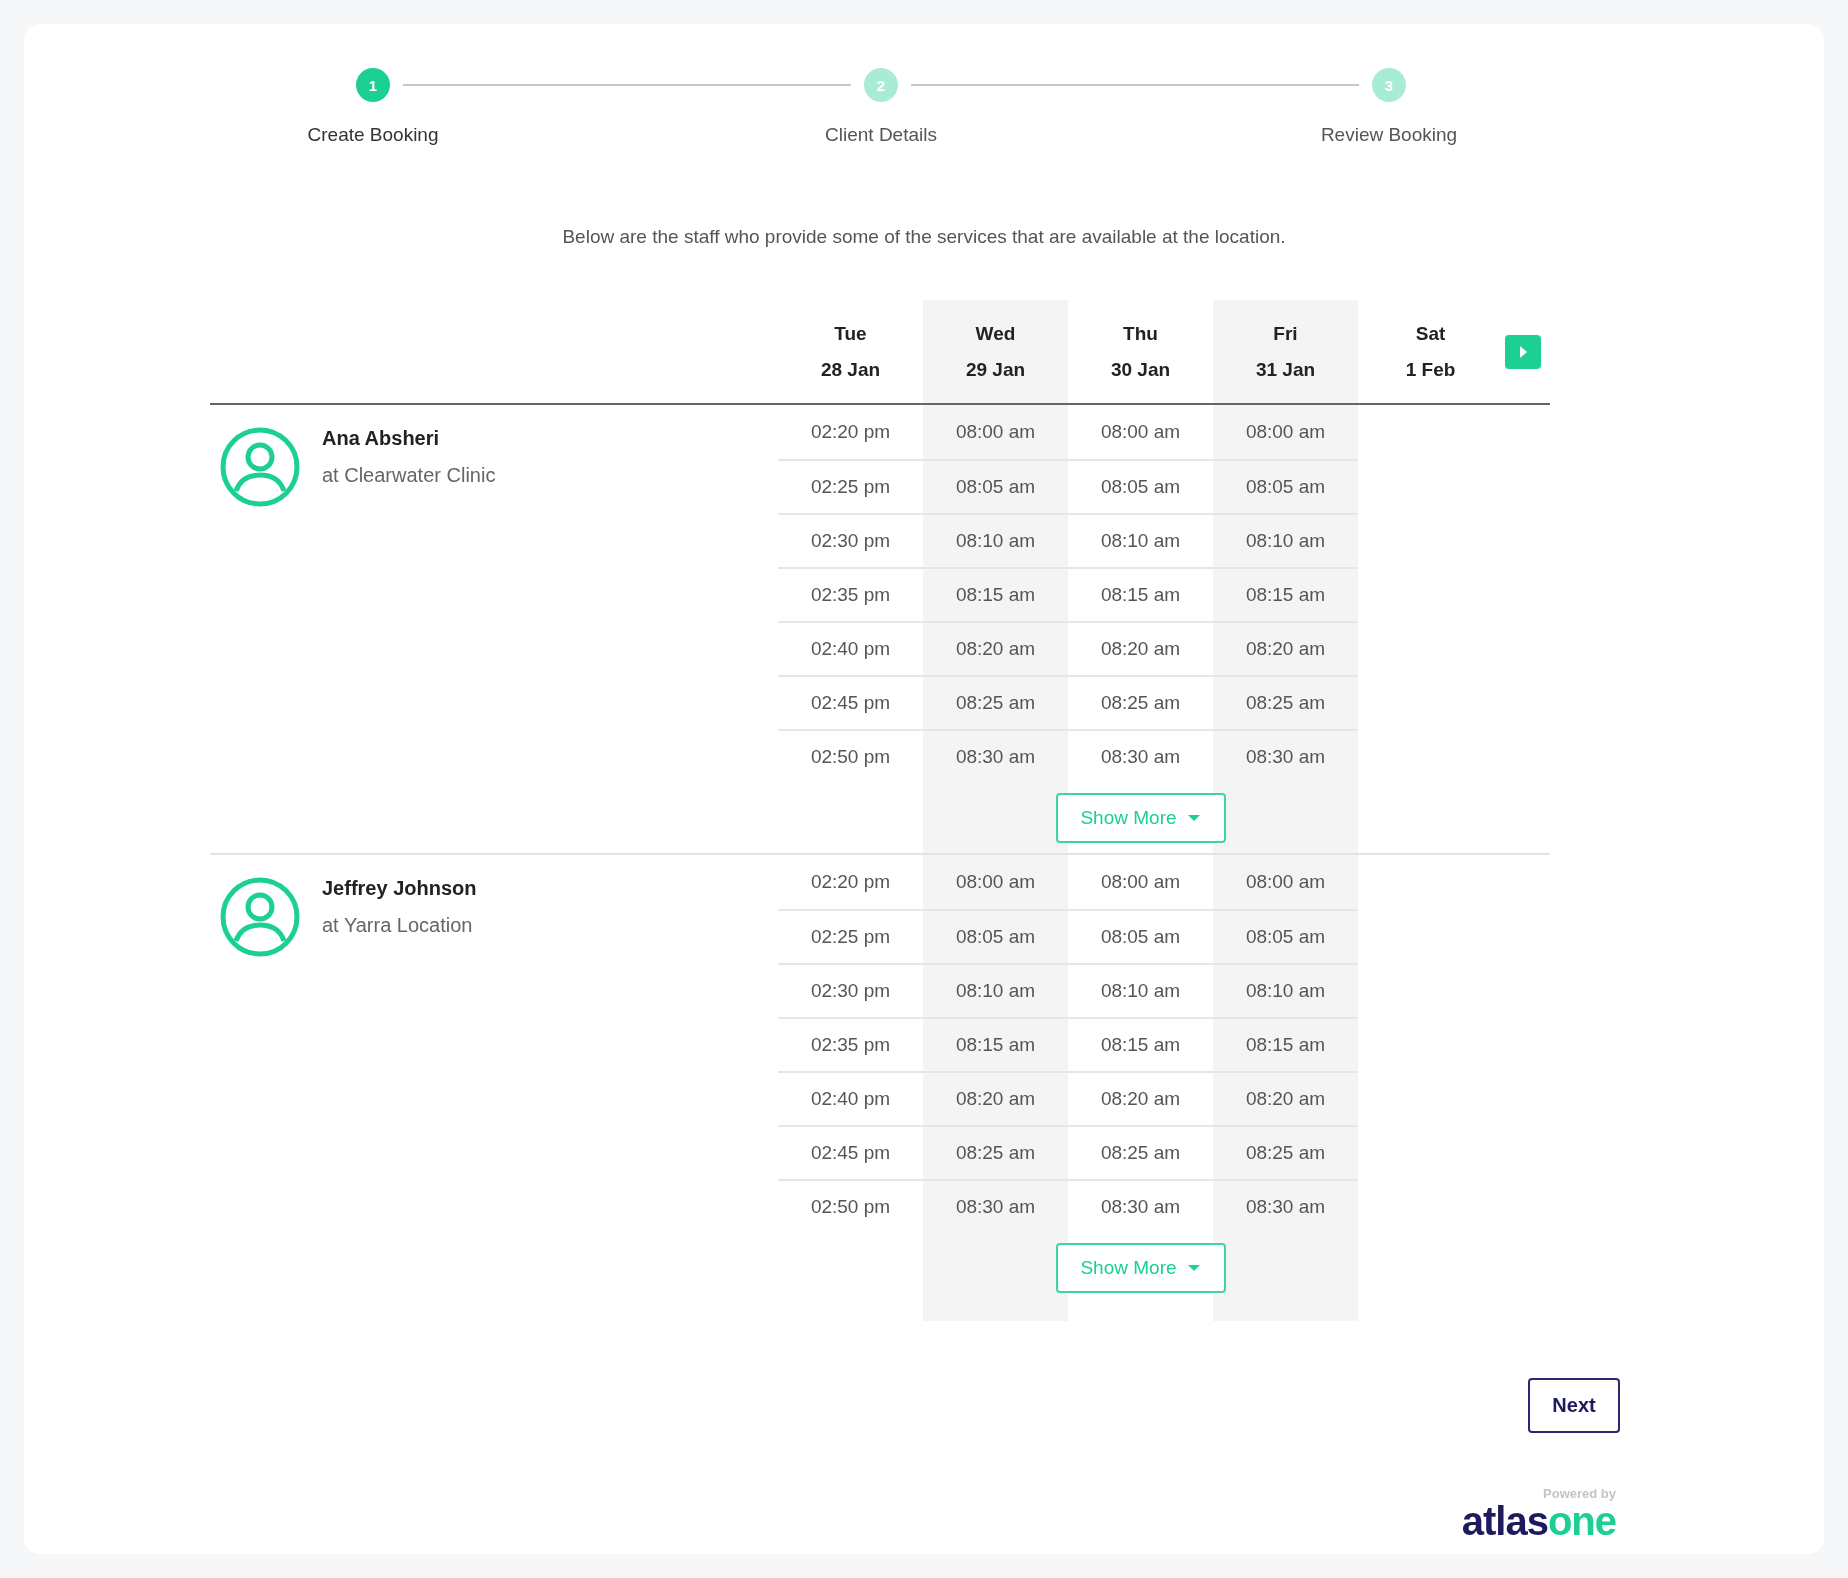  I want to click on next-week-button, so click(1523, 351).